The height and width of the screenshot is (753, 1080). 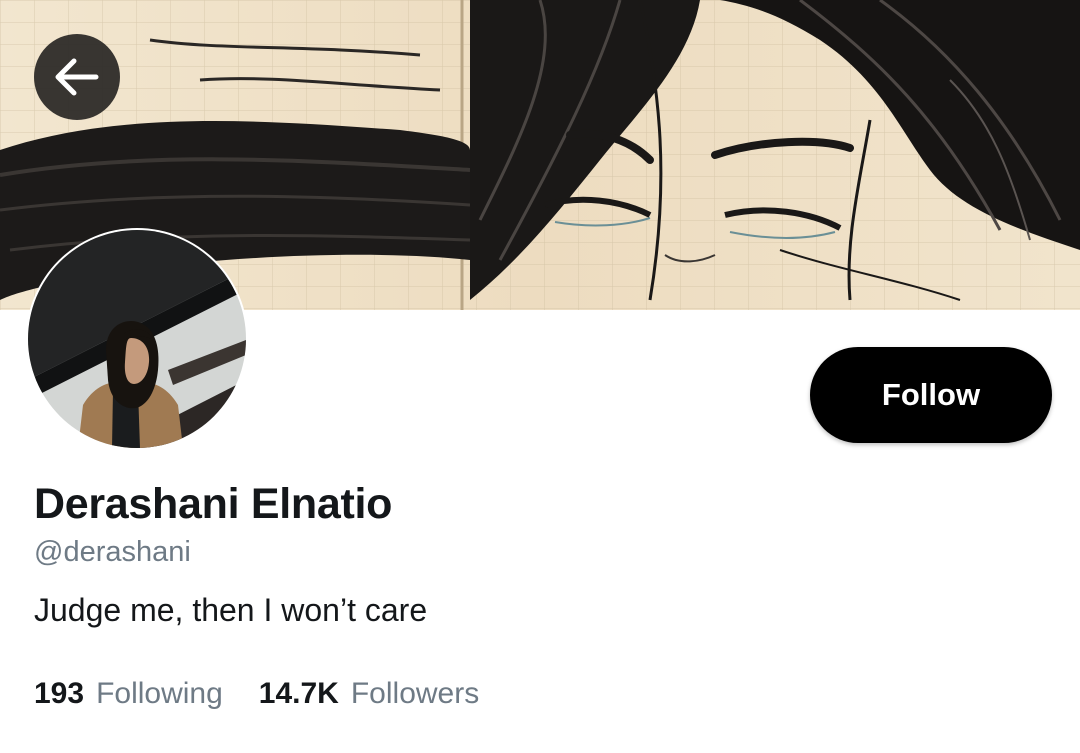 I want to click on avatar-photo, so click(x=137, y=339).